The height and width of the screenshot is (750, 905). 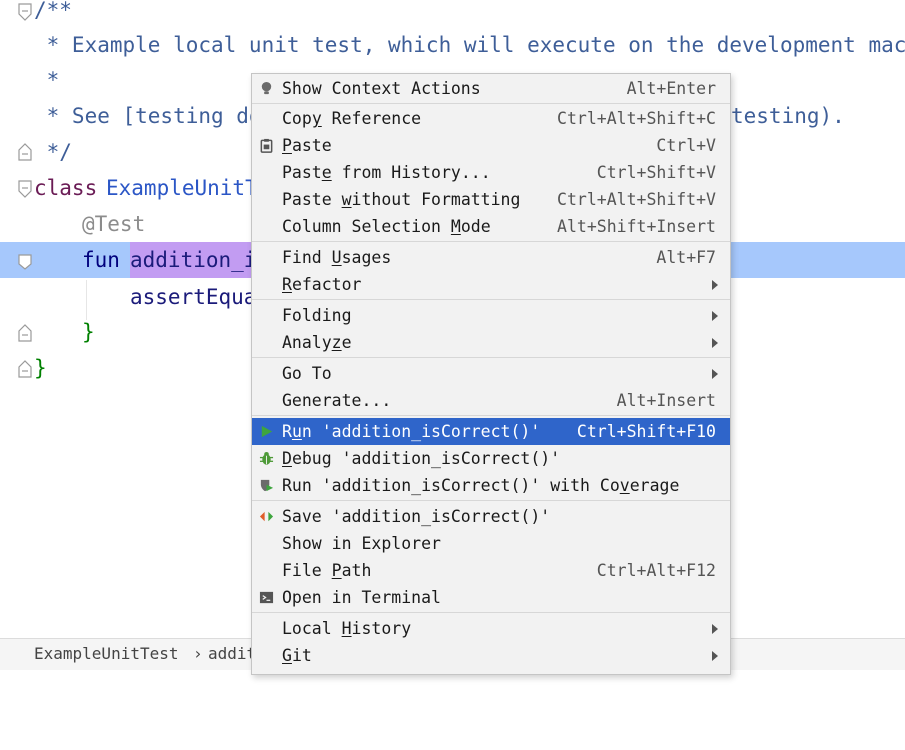 I want to click on menu-item-show-context-actions: Show Context Actions Alt+Enter, so click(x=491, y=88).